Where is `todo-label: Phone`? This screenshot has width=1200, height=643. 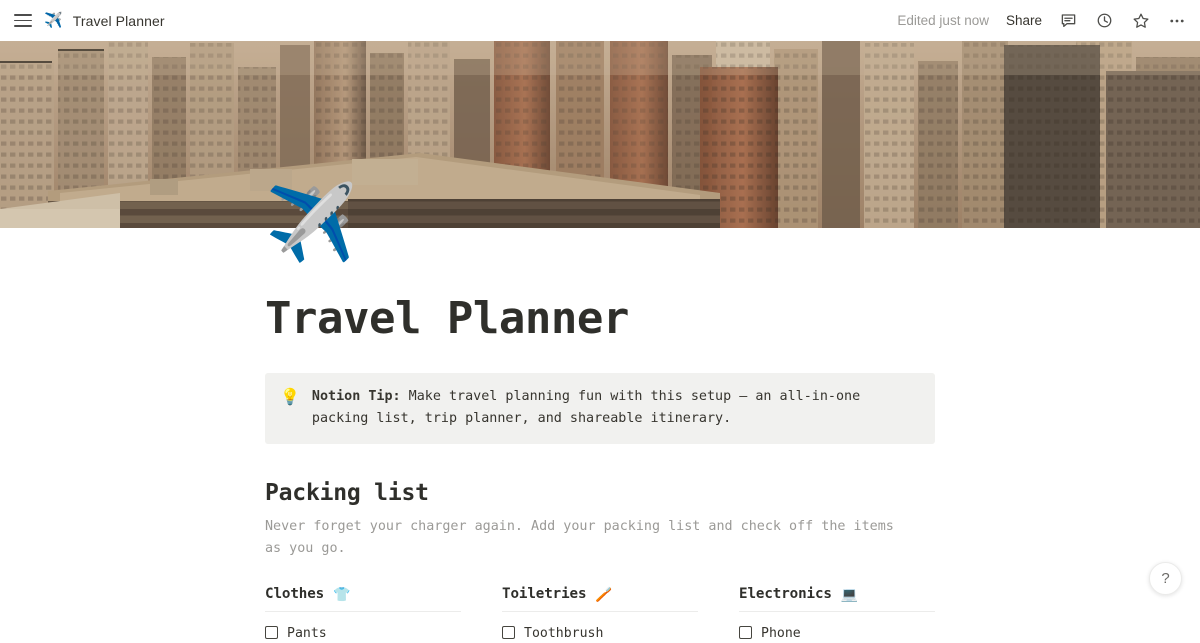 todo-label: Phone is located at coordinates (781, 633).